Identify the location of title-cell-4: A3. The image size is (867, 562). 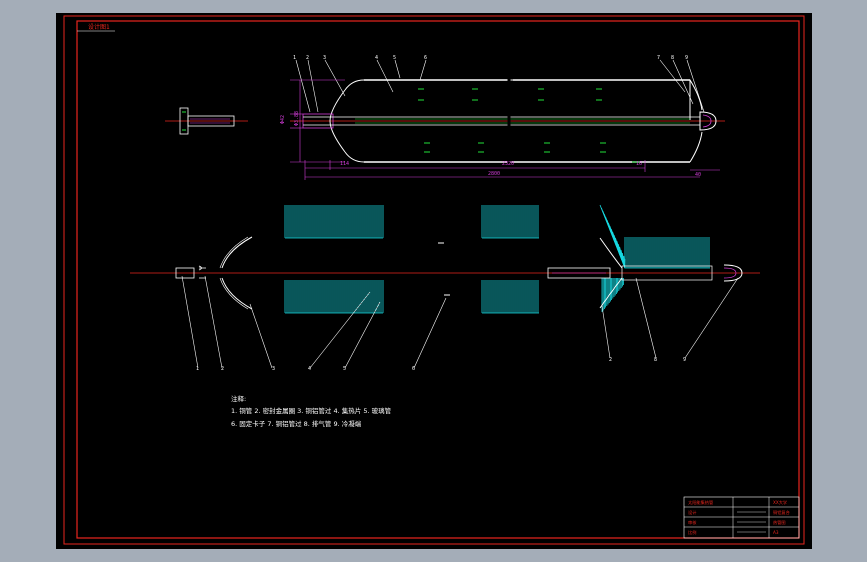
(776, 532).